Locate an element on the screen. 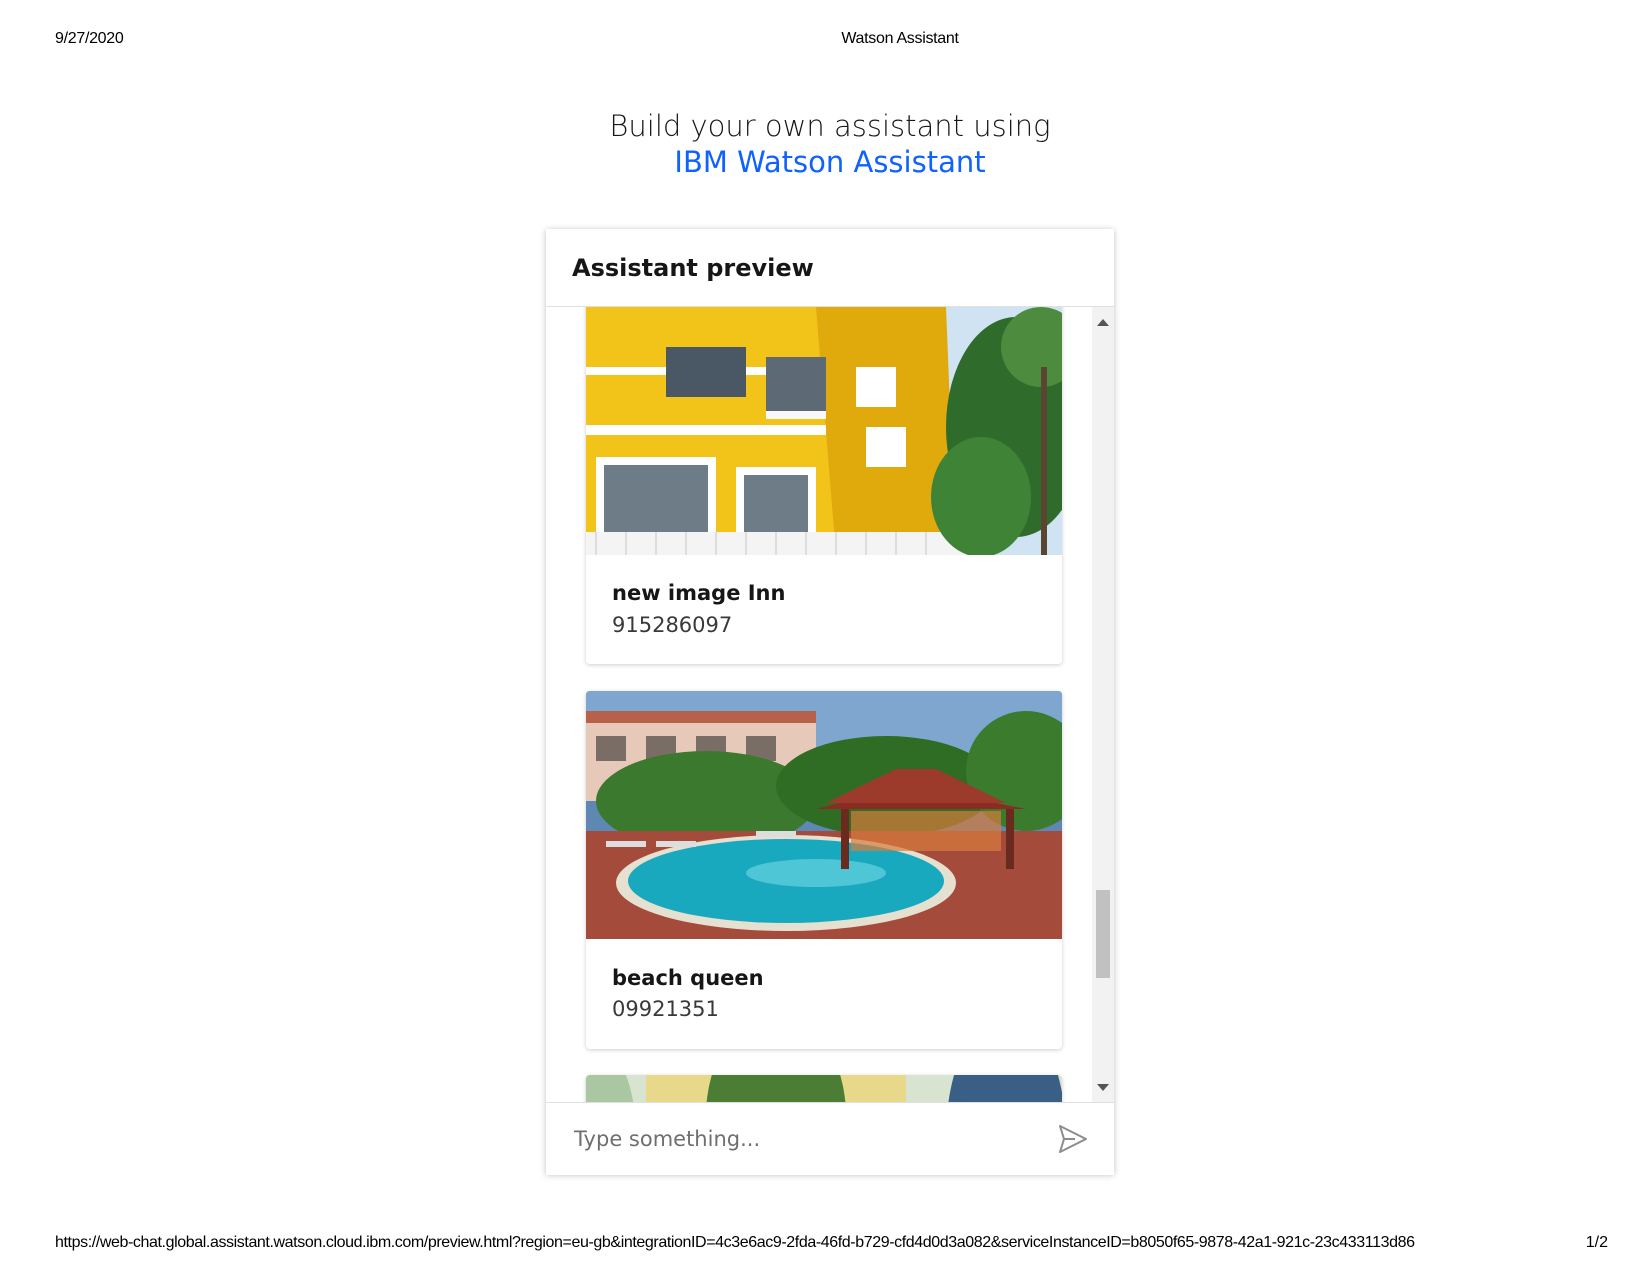 The width and height of the screenshot is (1650, 1275). message-input is located at coordinates (794, 1139).